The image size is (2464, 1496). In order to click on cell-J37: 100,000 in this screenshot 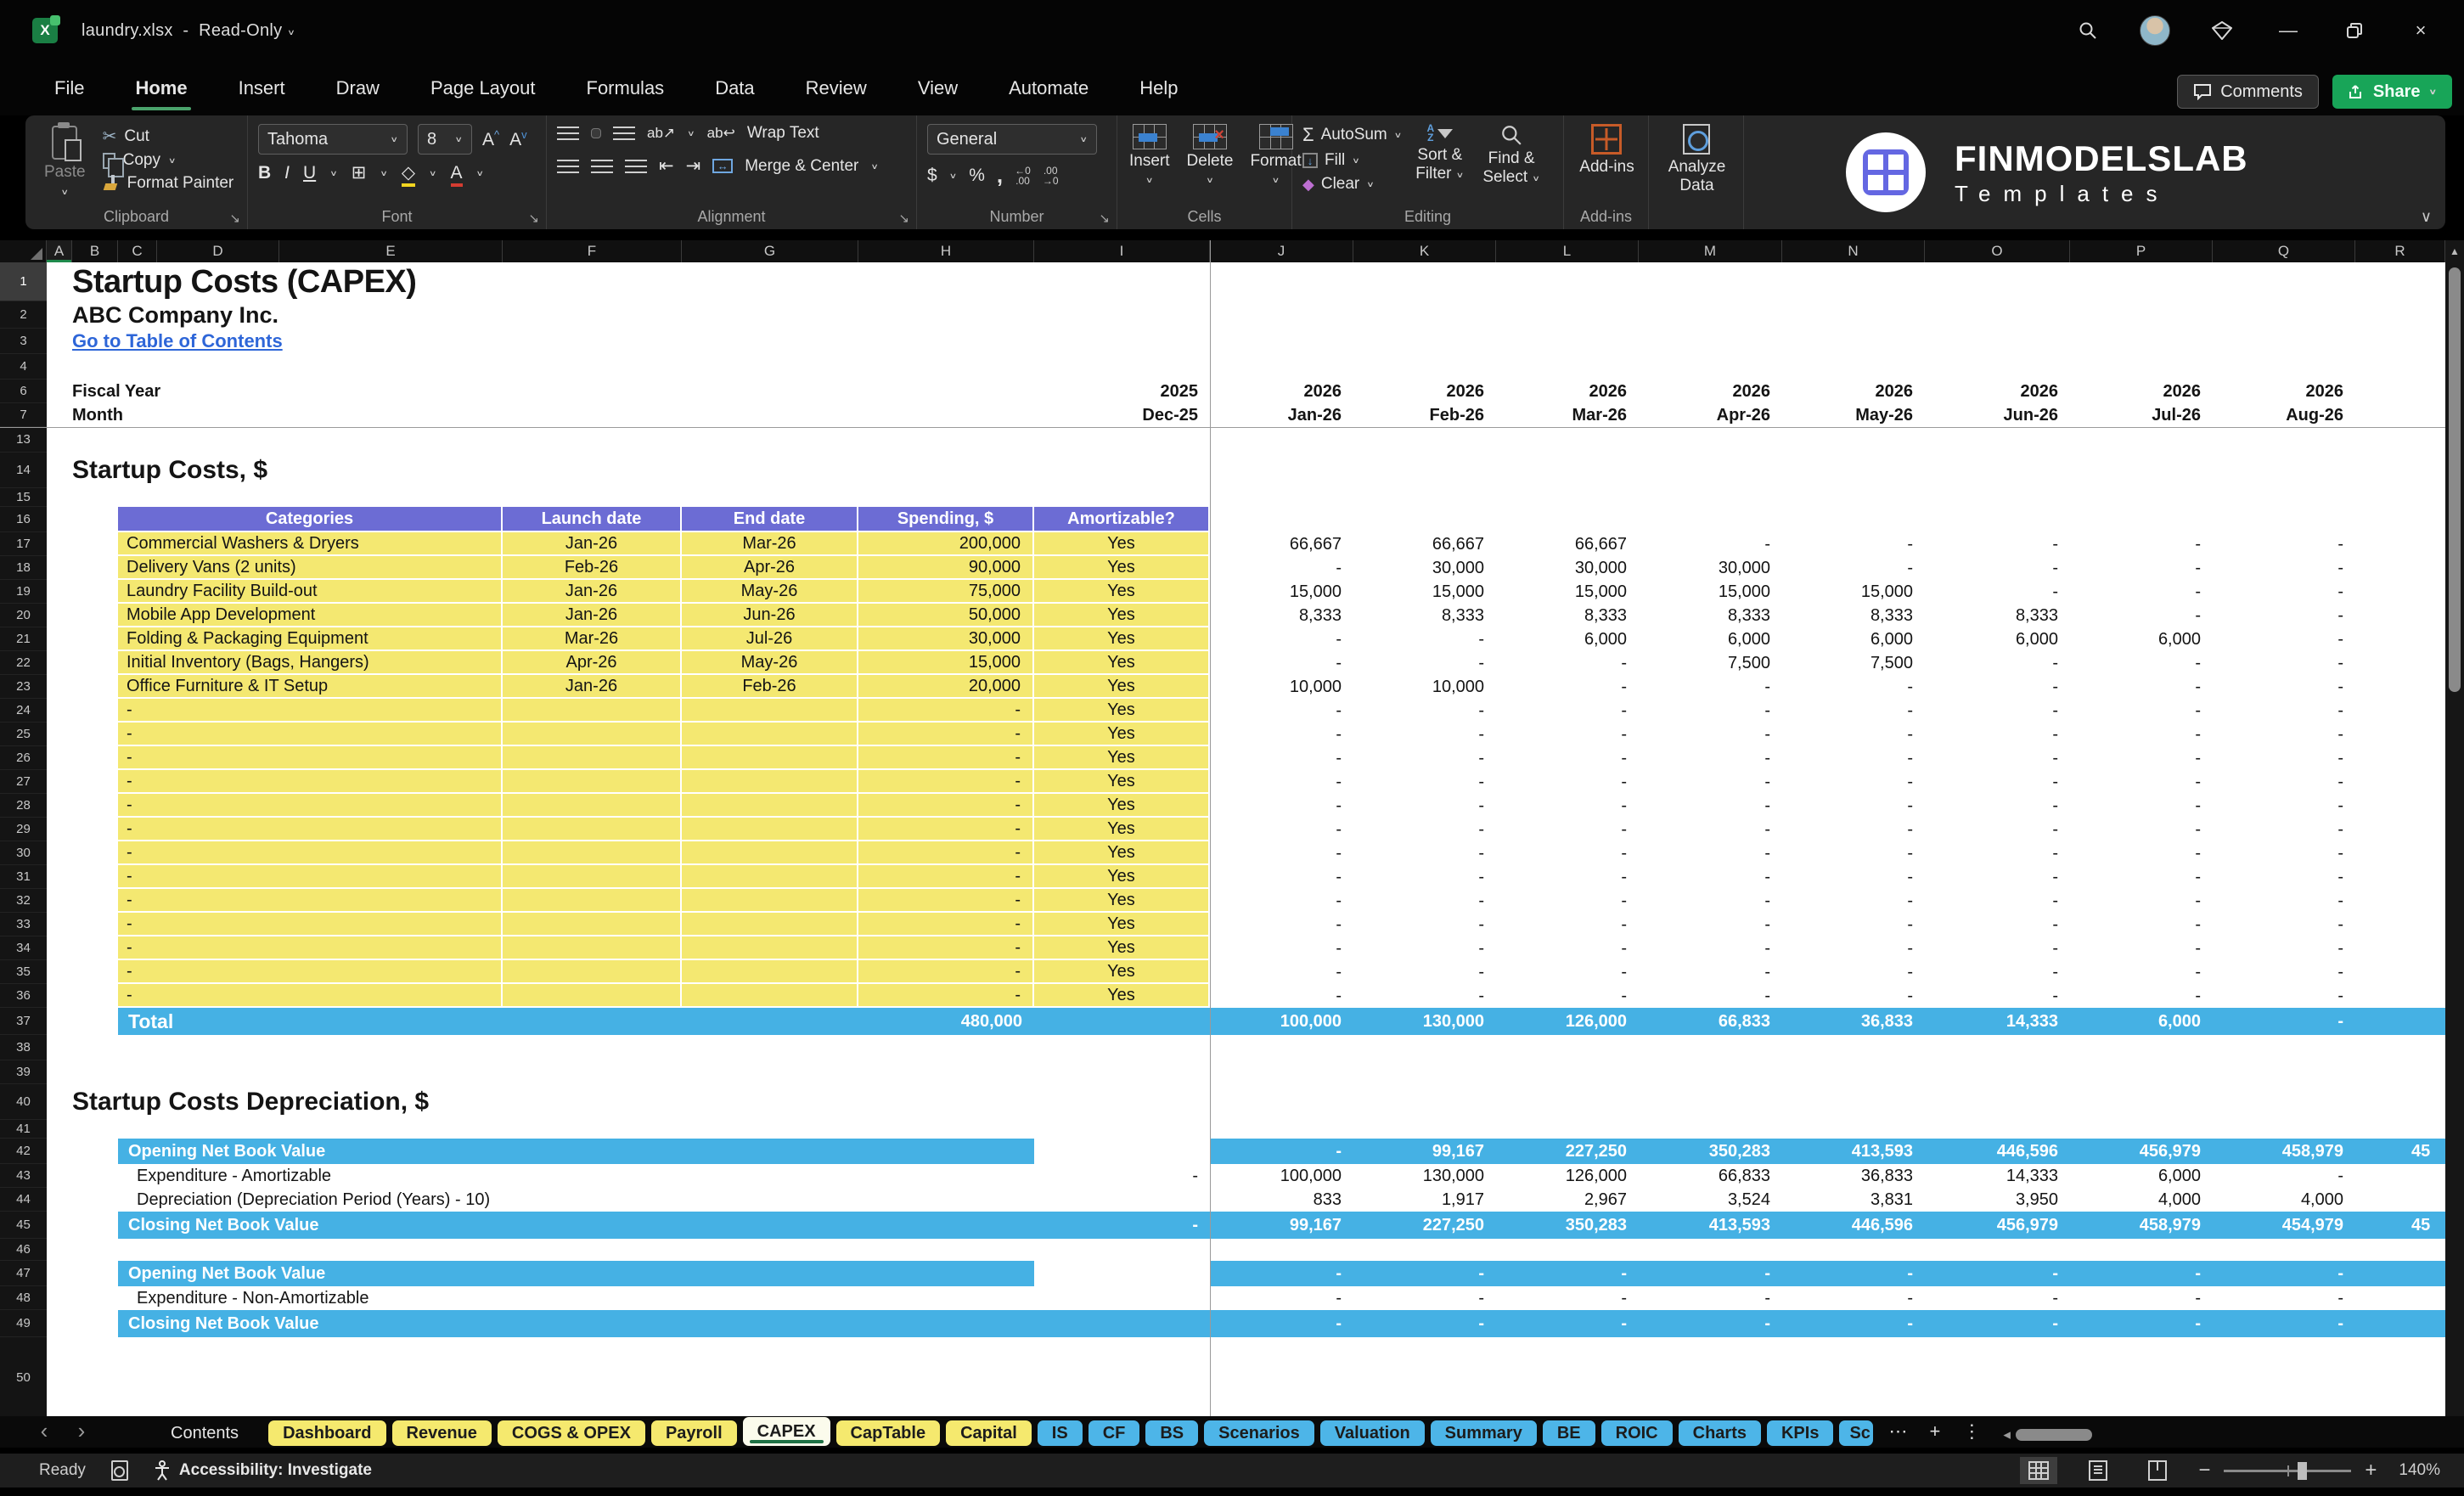, I will do `click(1281, 1021)`.